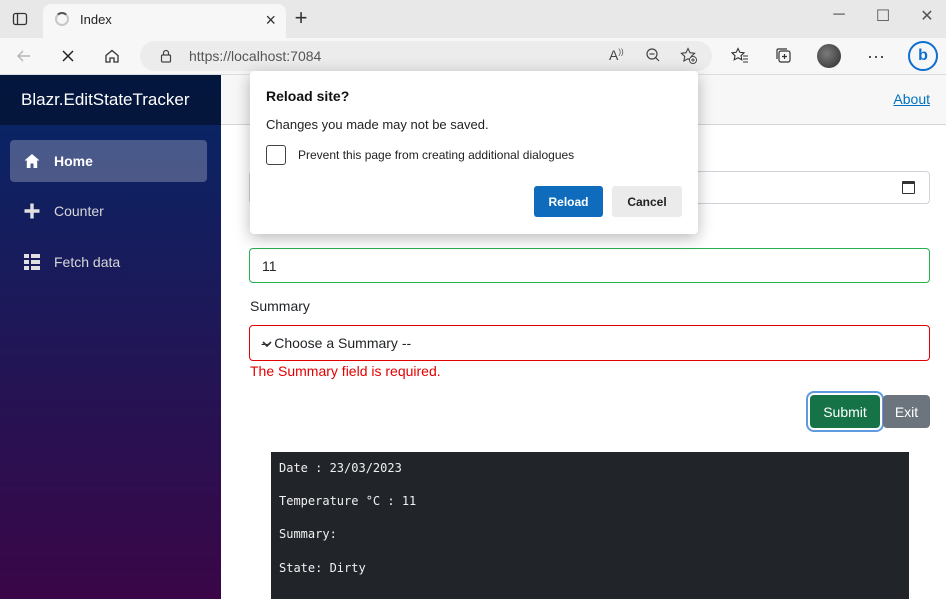  Describe the element at coordinates (308, 534) in the screenshot. I see `summary-line: Summary:` at that location.